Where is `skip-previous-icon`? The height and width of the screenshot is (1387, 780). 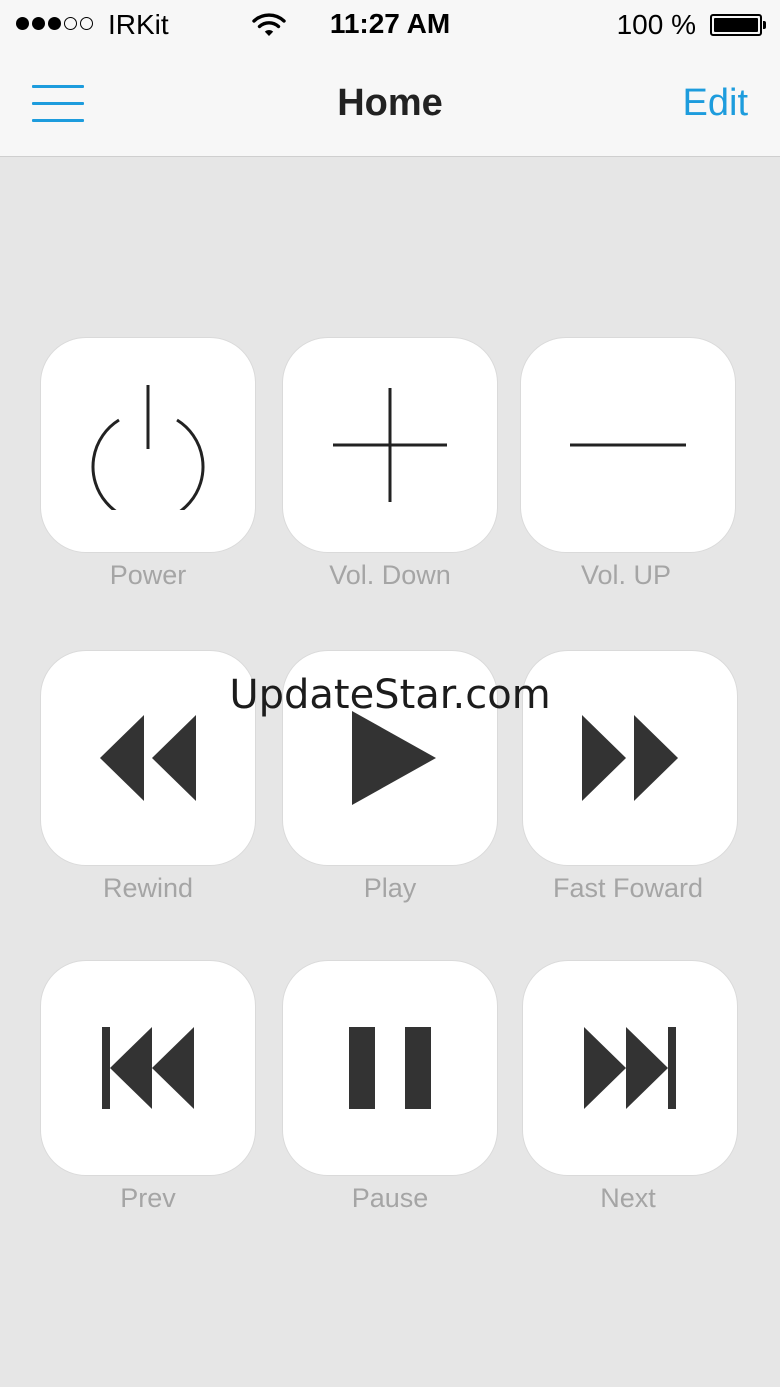 skip-previous-icon is located at coordinates (148, 1068).